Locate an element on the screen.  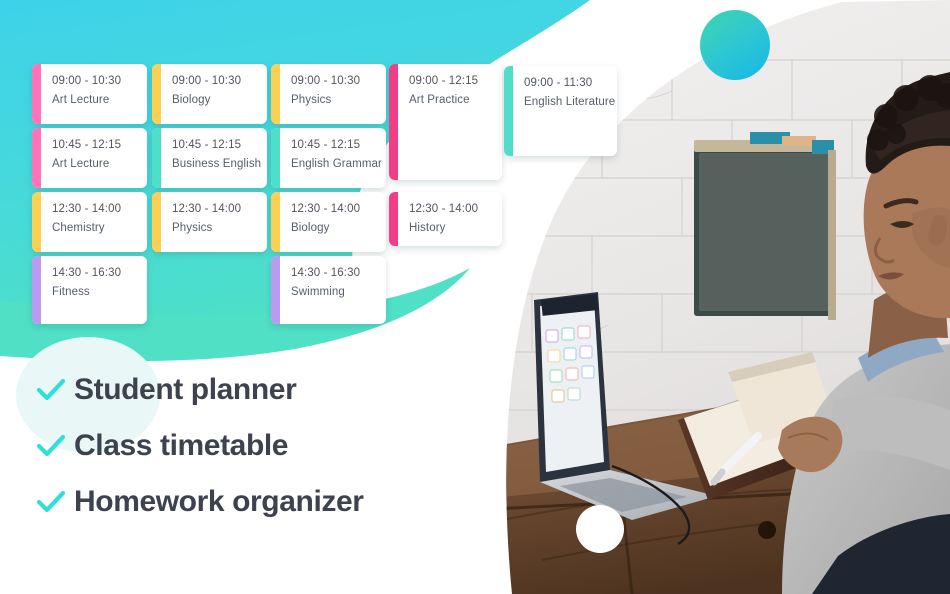
timetable-card: 10:45 - 12:15 Art Lecture is located at coordinates (89, 158).